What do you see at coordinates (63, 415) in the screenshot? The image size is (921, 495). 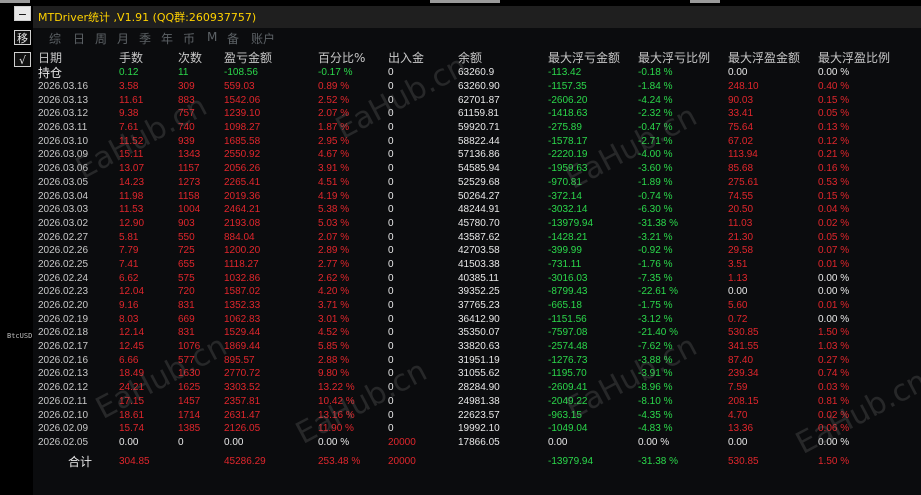 I see `cell-date: 2026.02.10` at bounding box center [63, 415].